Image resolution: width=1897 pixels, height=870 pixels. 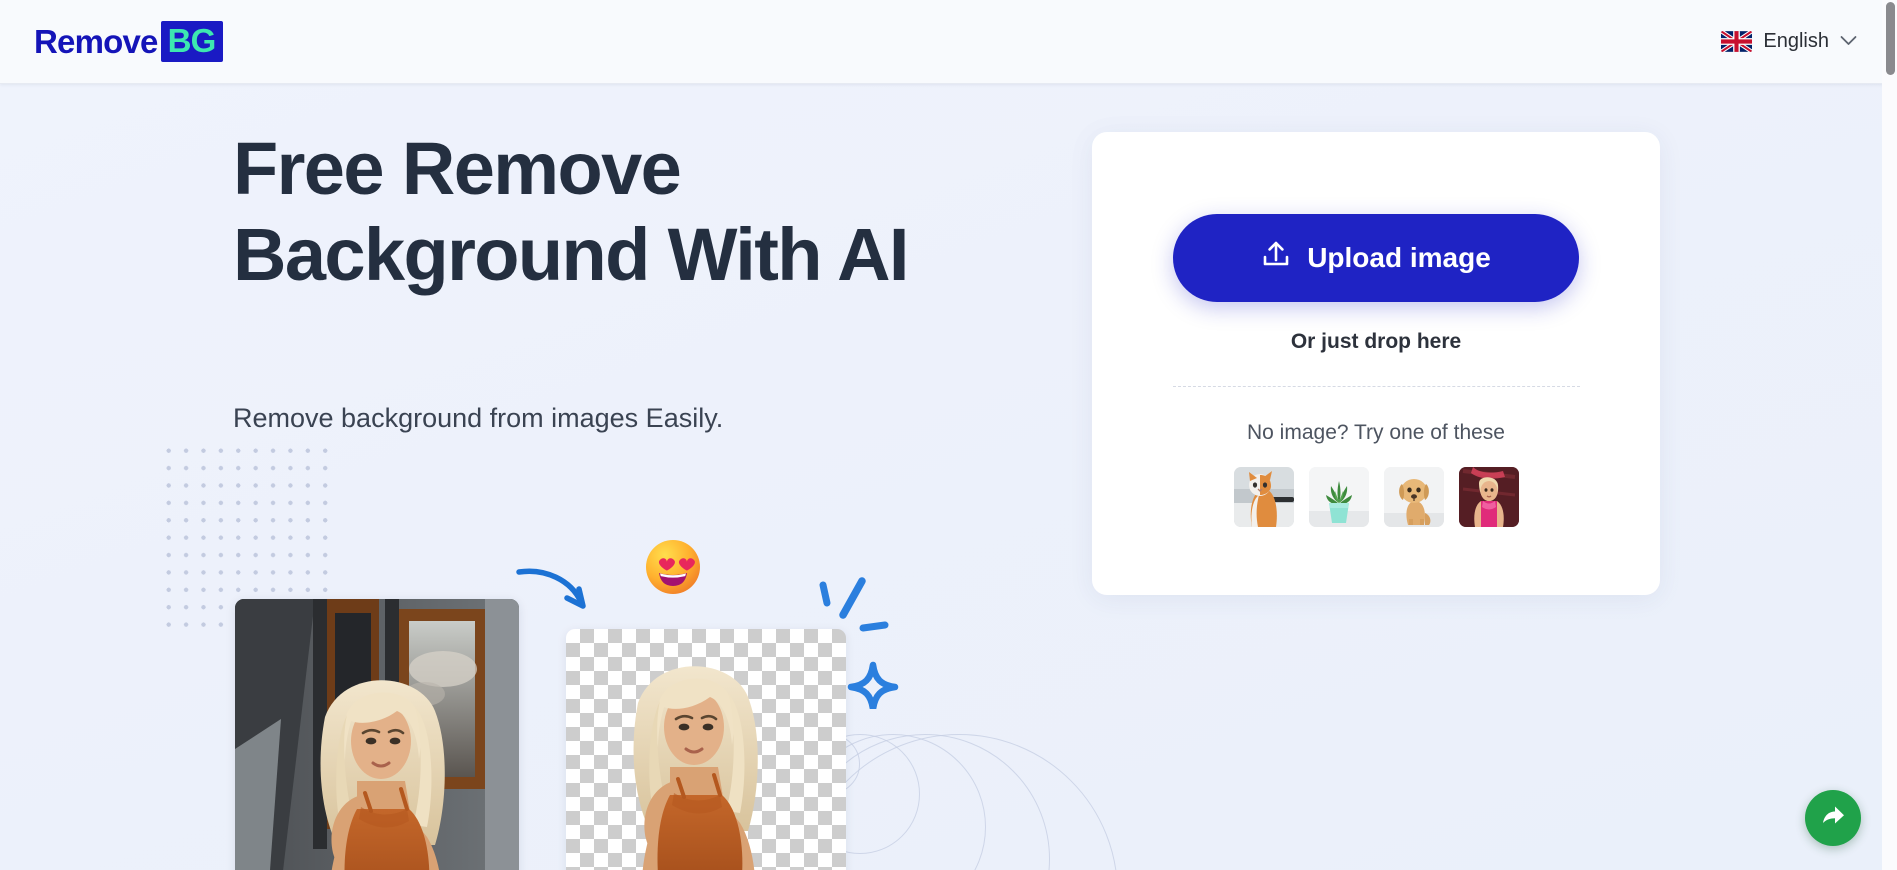 I want to click on drop-hint-text: Or just drop here, so click(x=1376, y=341).